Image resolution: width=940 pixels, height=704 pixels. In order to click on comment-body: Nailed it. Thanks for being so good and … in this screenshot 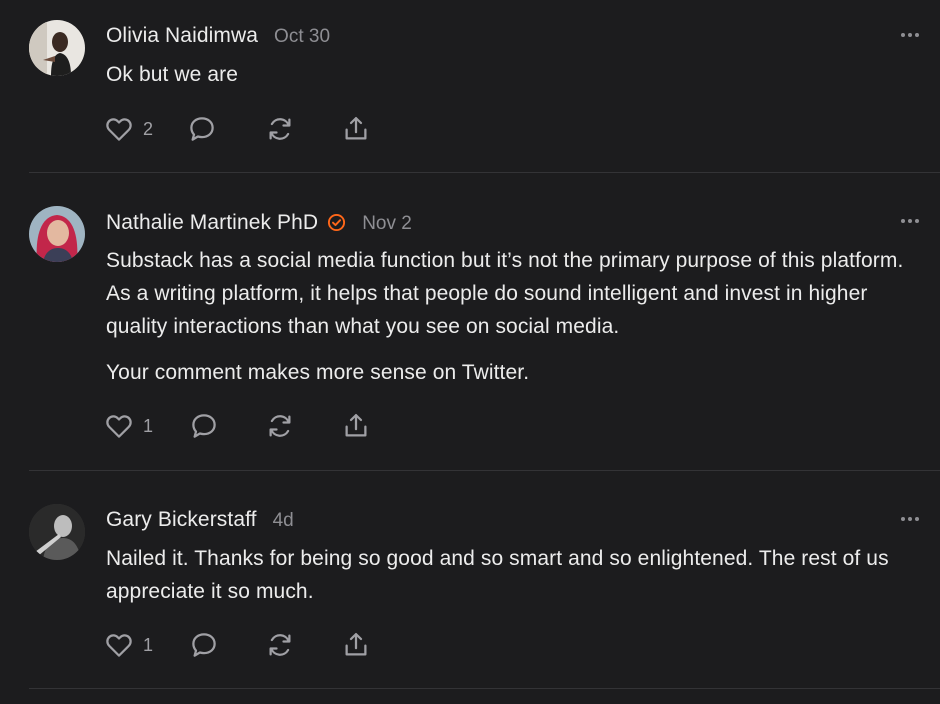, I will do `click(516, 581)`.